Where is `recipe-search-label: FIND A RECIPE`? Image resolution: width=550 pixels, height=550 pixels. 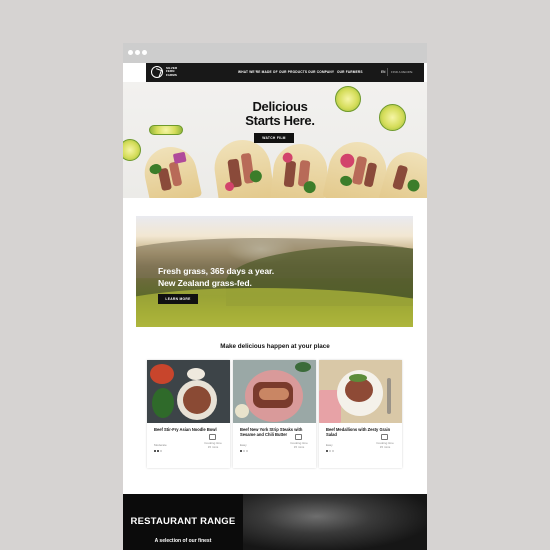
recipe-search-label: FIND A RECIPE is located at coordinates (402, 72).